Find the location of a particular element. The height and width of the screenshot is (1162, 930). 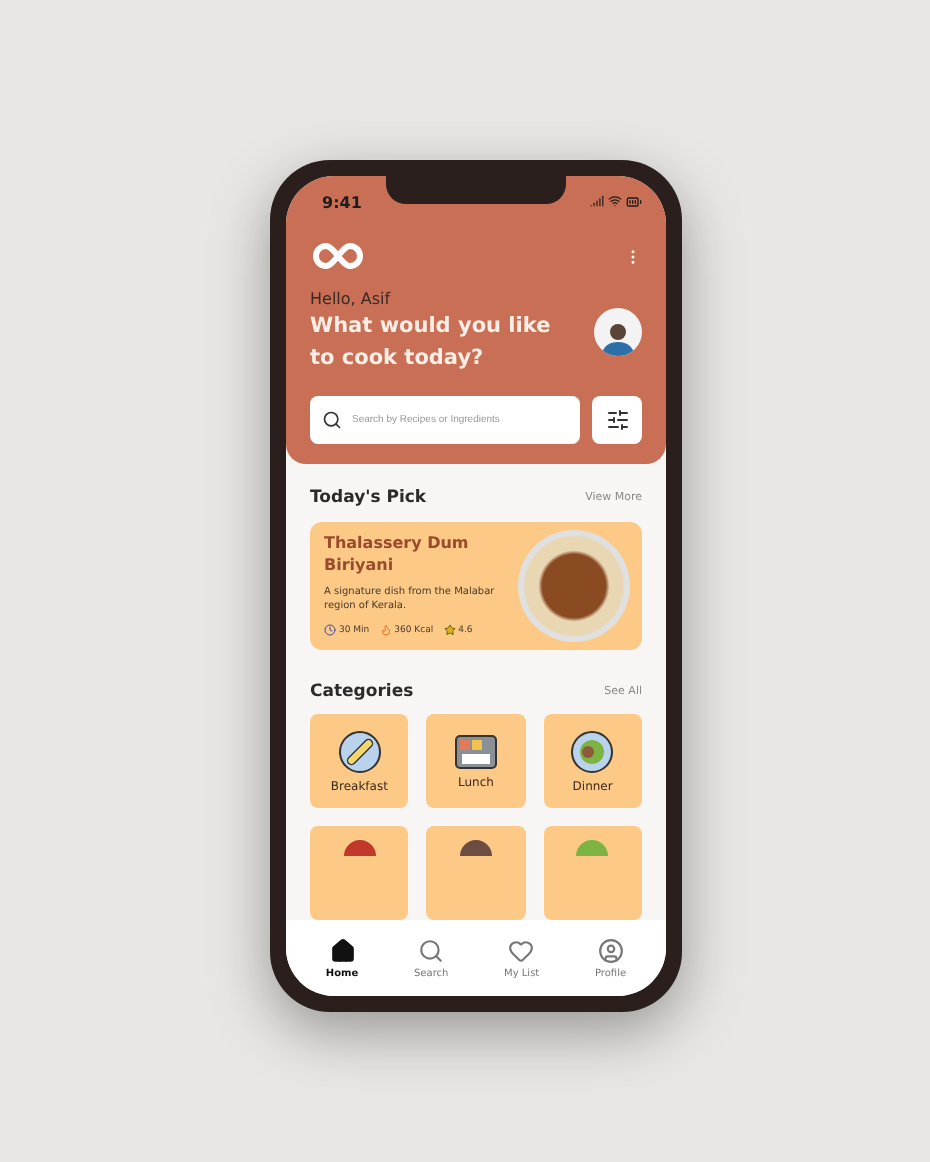

avatar is located at coordinates (618, 332).